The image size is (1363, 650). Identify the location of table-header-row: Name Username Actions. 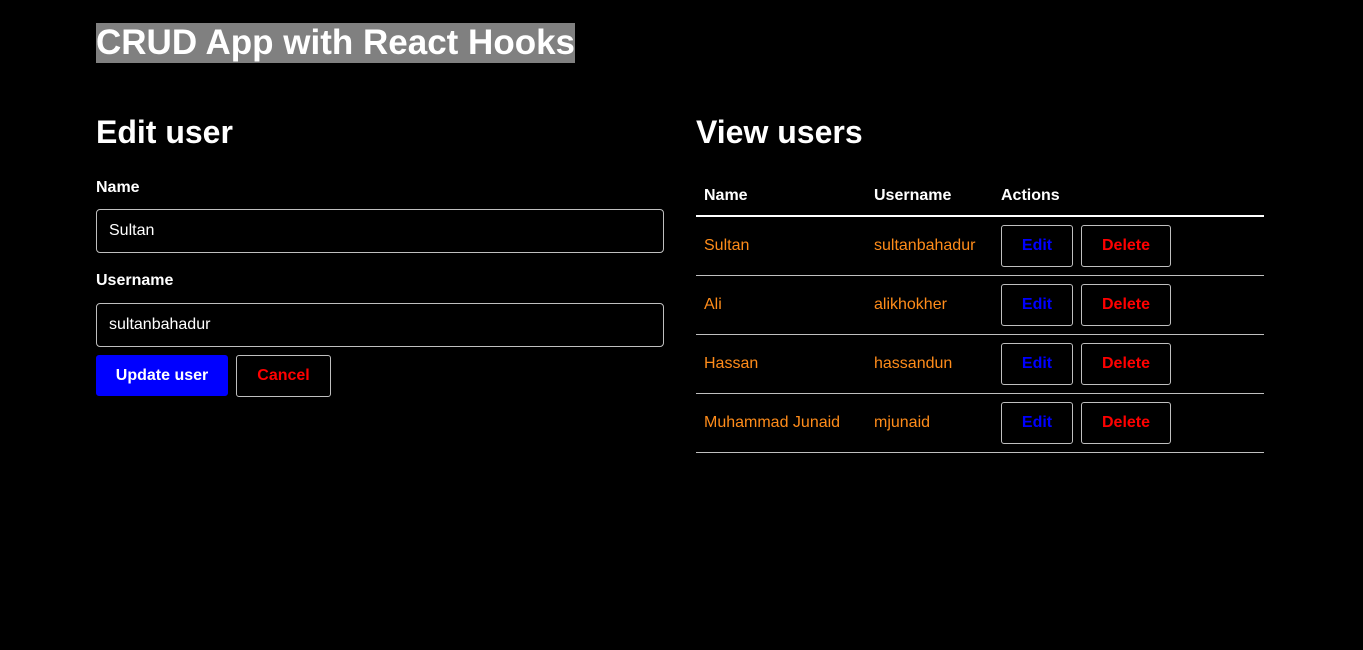
(980, 196).